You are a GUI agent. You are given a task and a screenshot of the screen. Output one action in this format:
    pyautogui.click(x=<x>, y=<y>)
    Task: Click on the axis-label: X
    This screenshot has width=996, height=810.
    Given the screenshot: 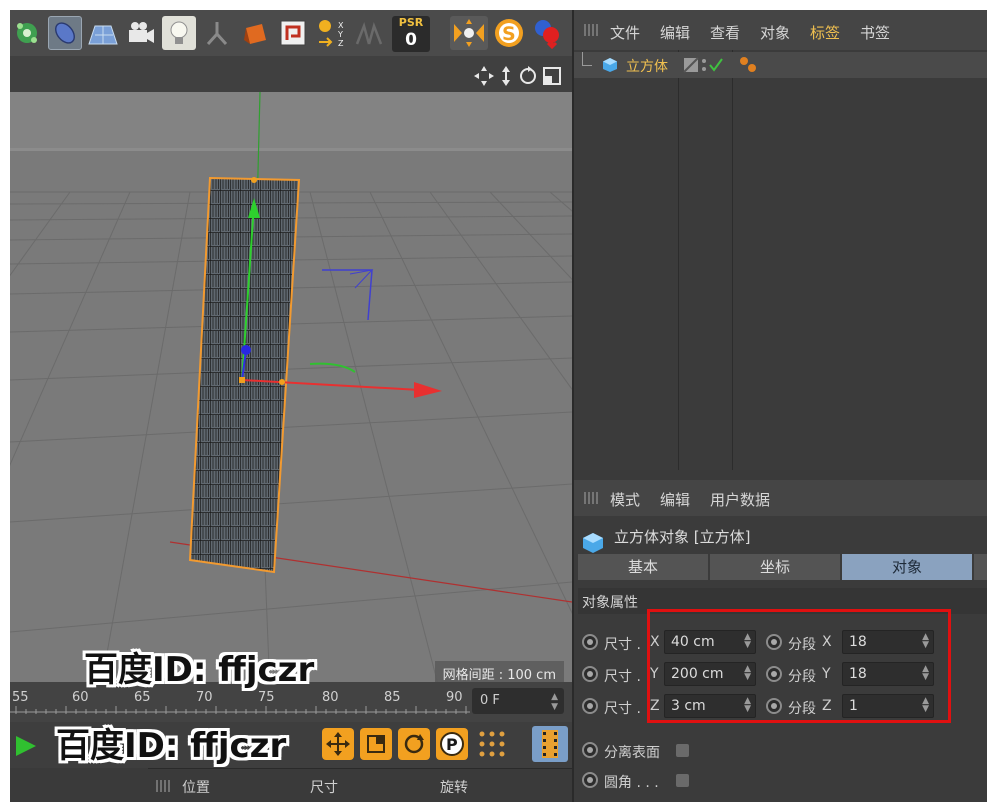 What is the action you would take?
    pyautogui.click(x=655, y=642)
    